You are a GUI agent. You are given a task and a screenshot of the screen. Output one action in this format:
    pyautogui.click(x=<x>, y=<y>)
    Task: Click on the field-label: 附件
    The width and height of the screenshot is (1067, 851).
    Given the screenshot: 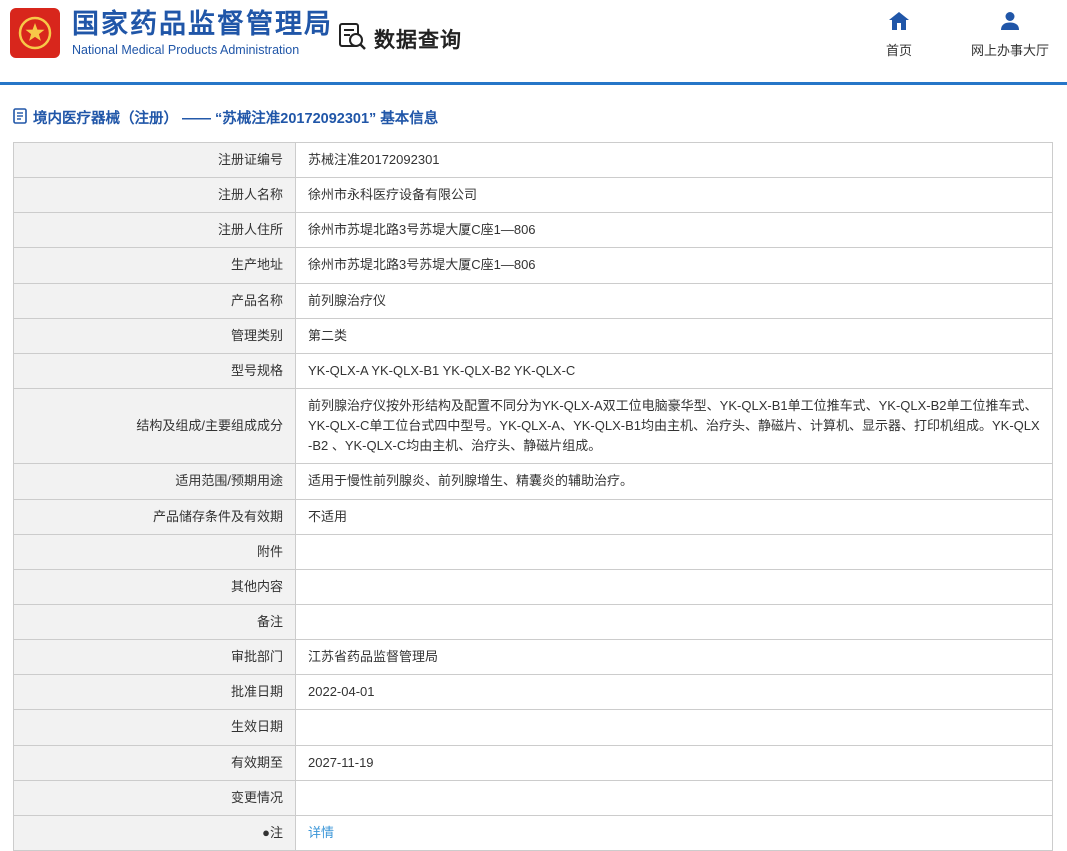 What is the action you would take?
    pyautogui.click(x=154, y=551)
    